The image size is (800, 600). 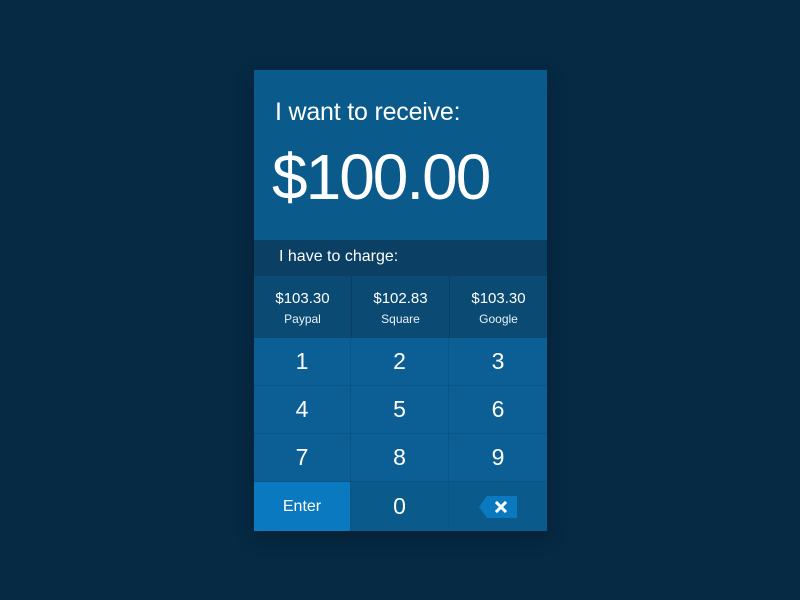 I want to click on provider-square: $102.83 Square, so click(x=401, y=307).